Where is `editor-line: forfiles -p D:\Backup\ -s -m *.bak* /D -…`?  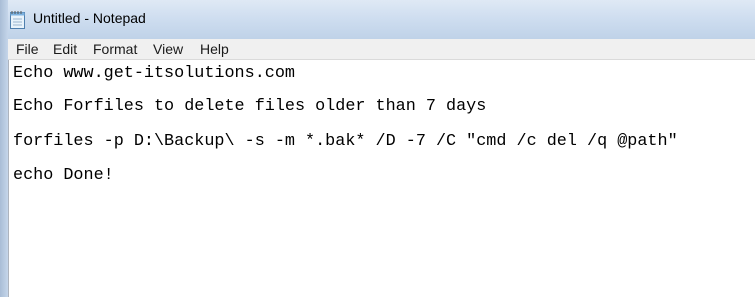
editor-line: forfiles -p D:\Backup\ -s -m *.bak* /D -… is located at coordinates (345, 141).